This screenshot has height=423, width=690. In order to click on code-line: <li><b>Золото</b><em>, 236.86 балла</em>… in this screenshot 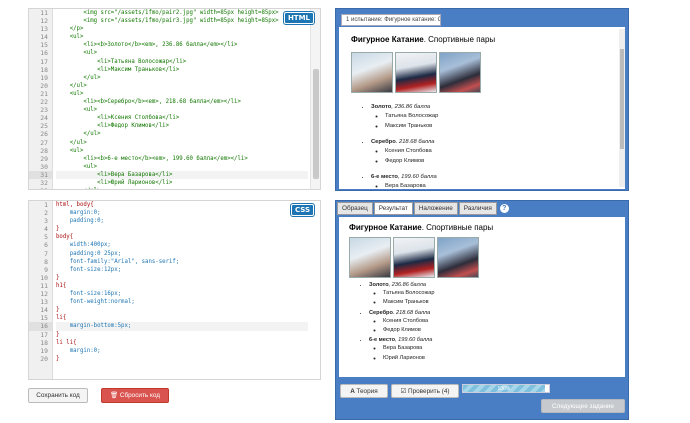, I will do `click(147, 45)`.